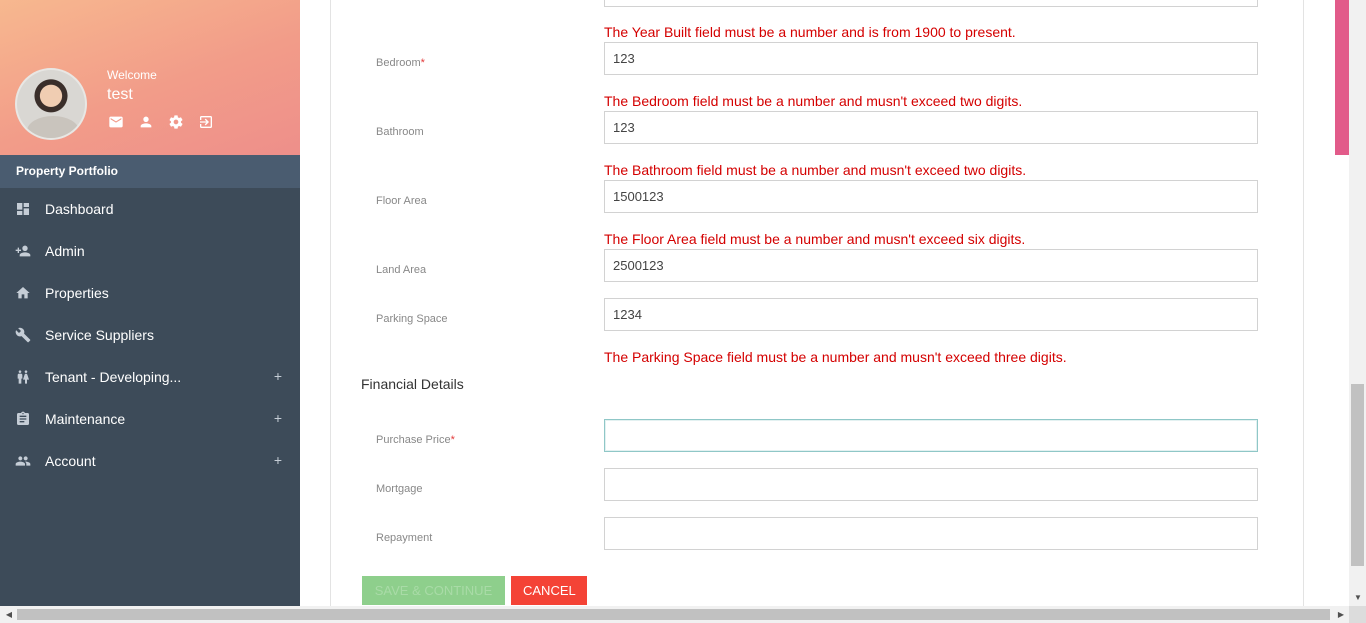 The image size is (1366, 623). I want to click on people-icon, so click(23, 377).